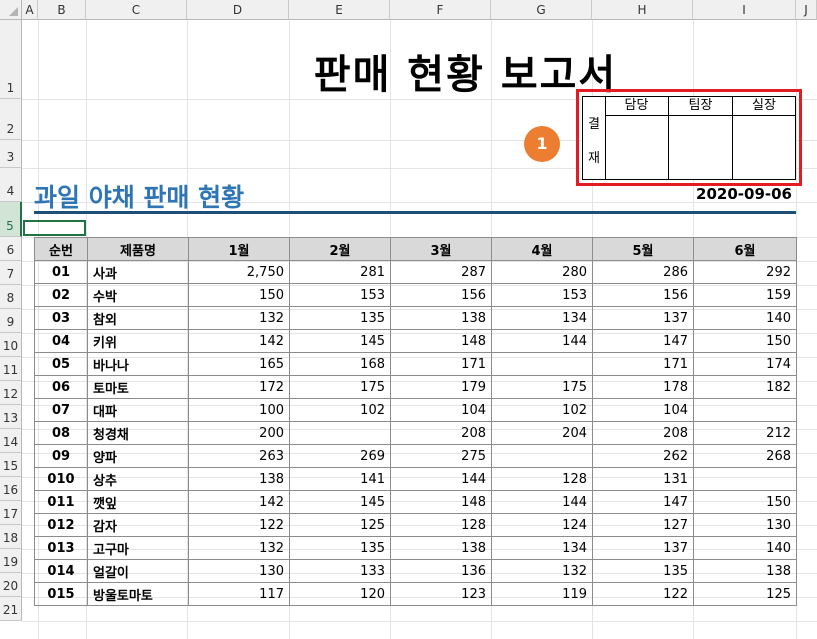 Image resolution: width=817 pixels, height=639 pixels. I want to click on column-header: F, so click(440, 10).